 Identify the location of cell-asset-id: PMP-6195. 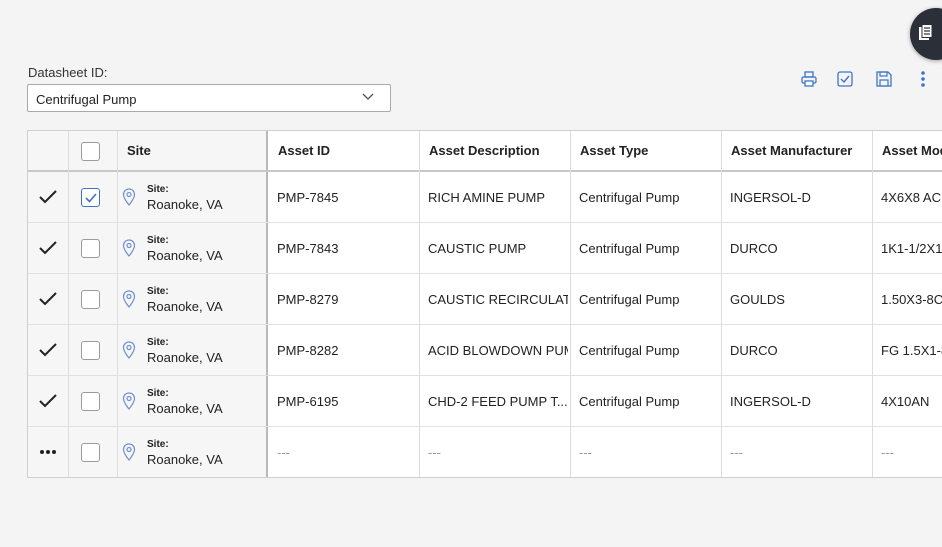
(347, 401).